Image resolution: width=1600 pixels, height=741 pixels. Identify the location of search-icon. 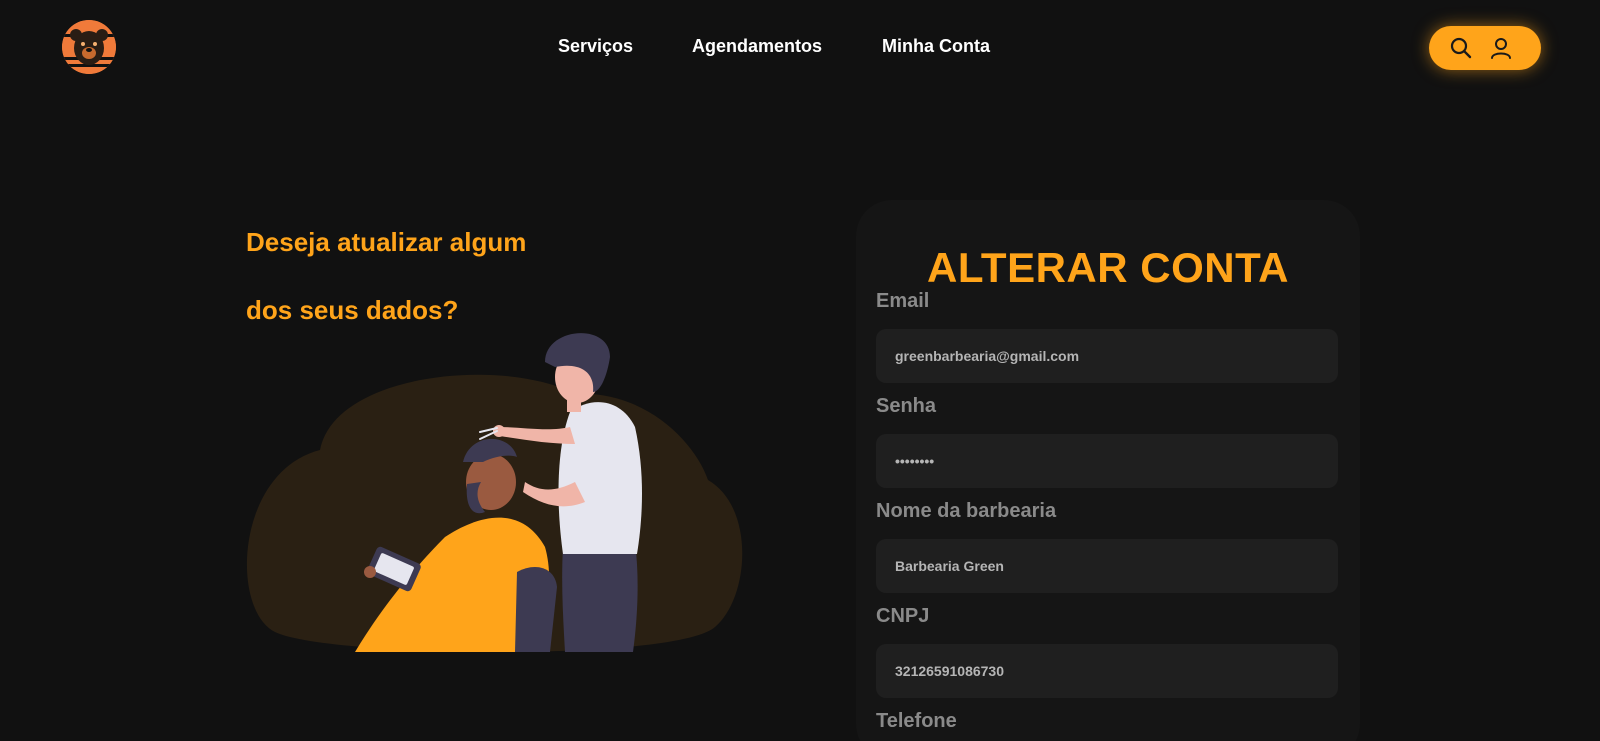
(1461, 48).